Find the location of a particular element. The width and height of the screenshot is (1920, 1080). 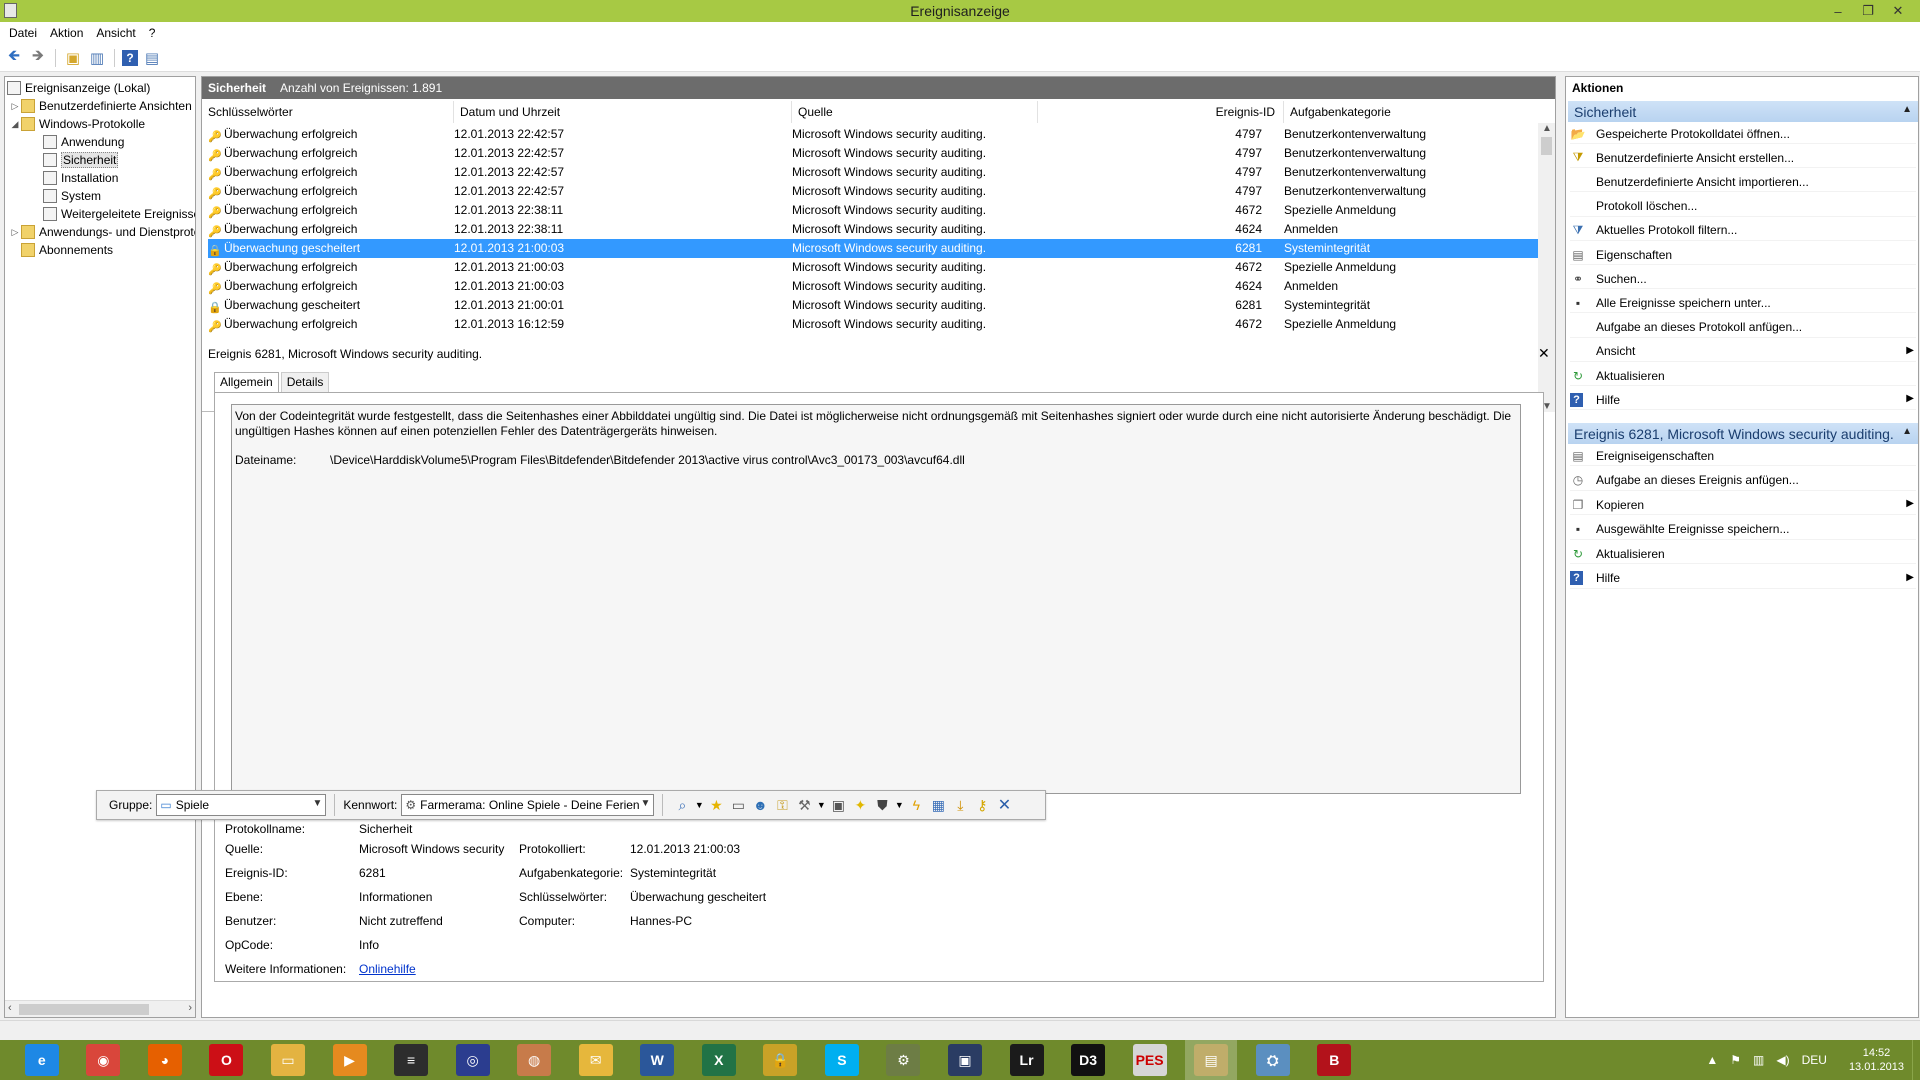

key-icon: ⚿ is located at coordinates (782, 805).